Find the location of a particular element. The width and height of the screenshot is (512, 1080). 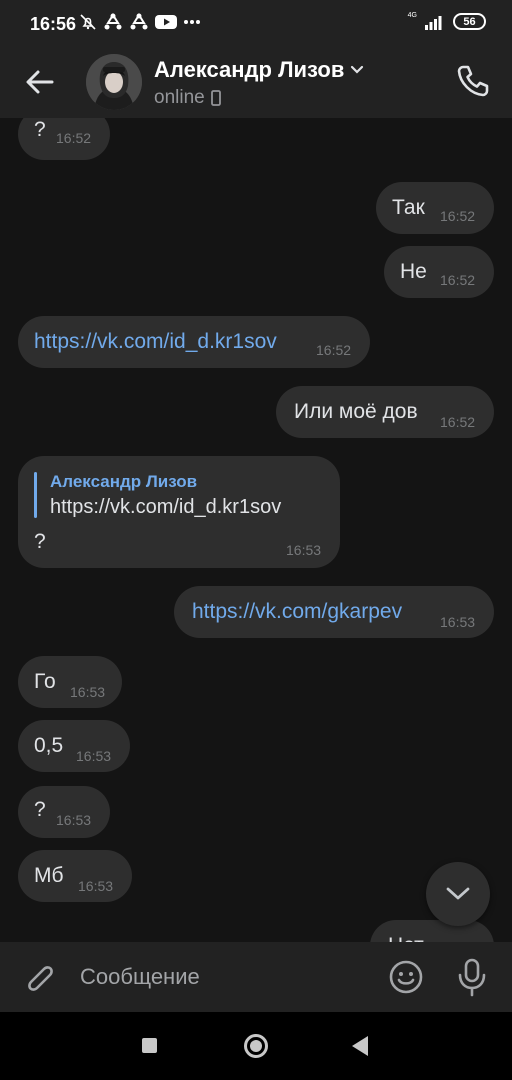

message-text: Так is located at coordinates (408, 207).